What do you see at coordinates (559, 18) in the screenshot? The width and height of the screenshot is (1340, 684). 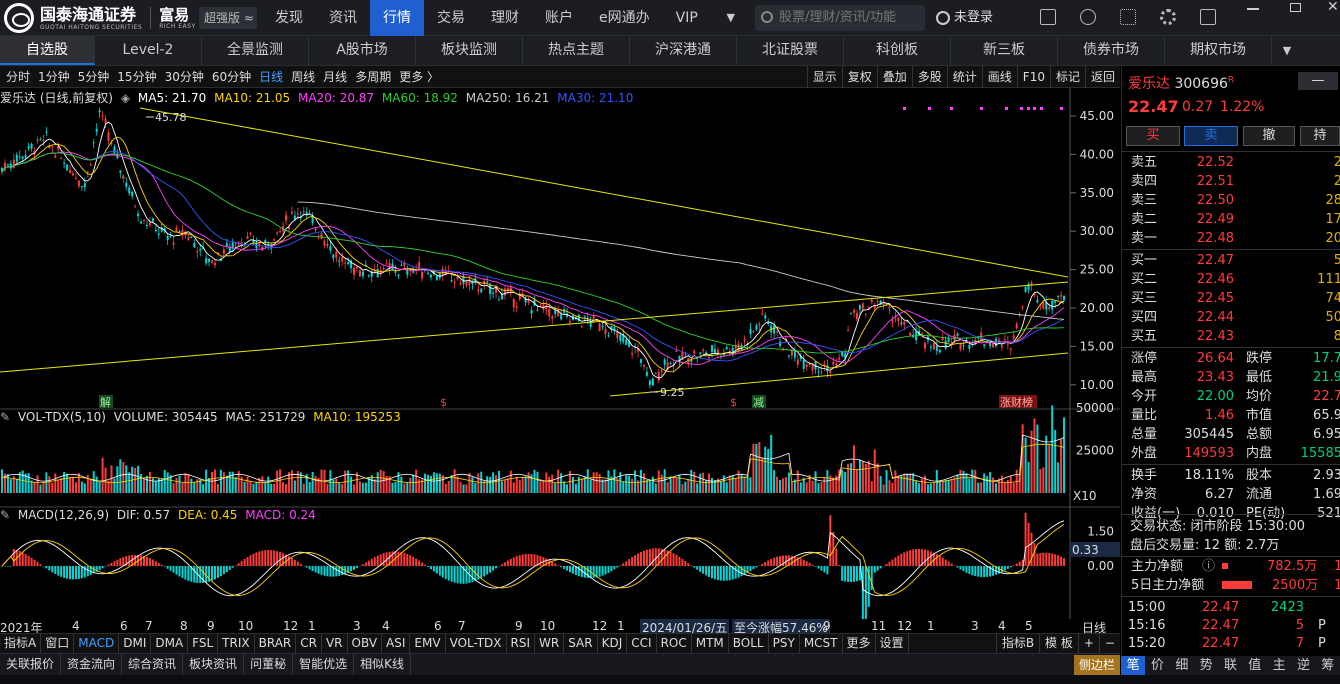 I see `top-nav-item: 账户` at bounding box center [559, 18].